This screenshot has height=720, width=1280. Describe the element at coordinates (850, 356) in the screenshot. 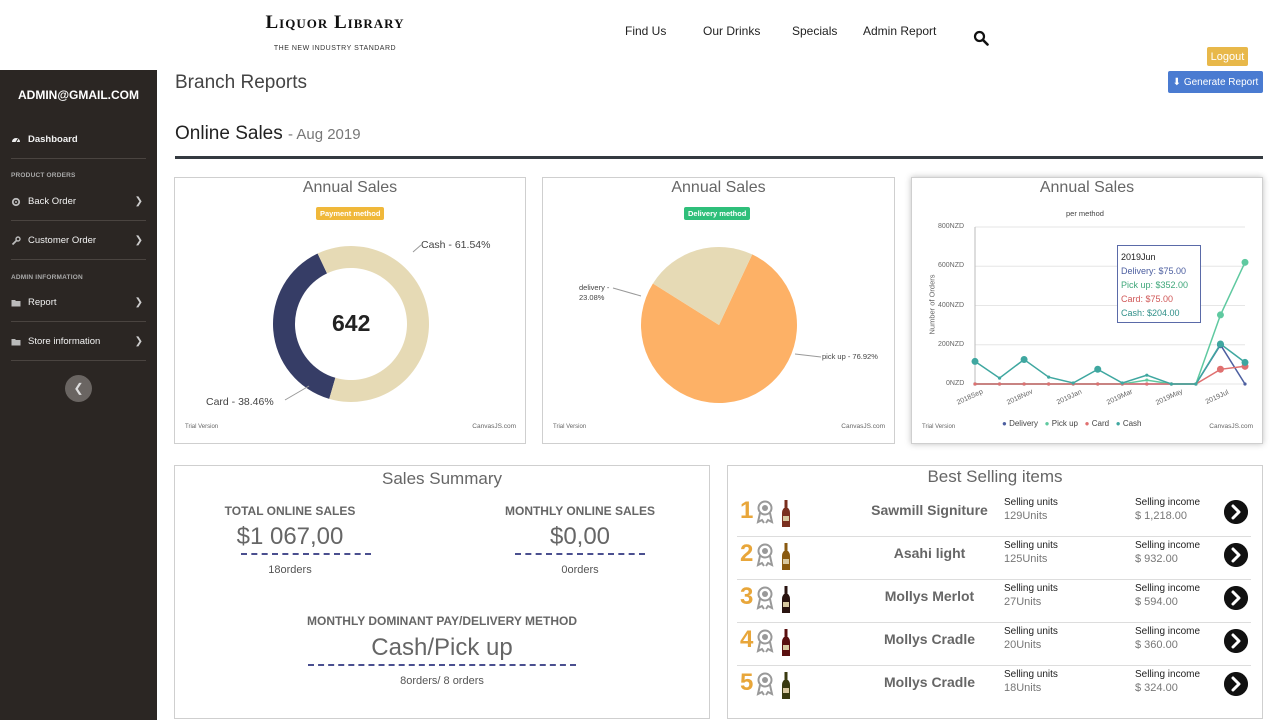

I see `slice-label-pickup: pick up - 76.92%` at that location.